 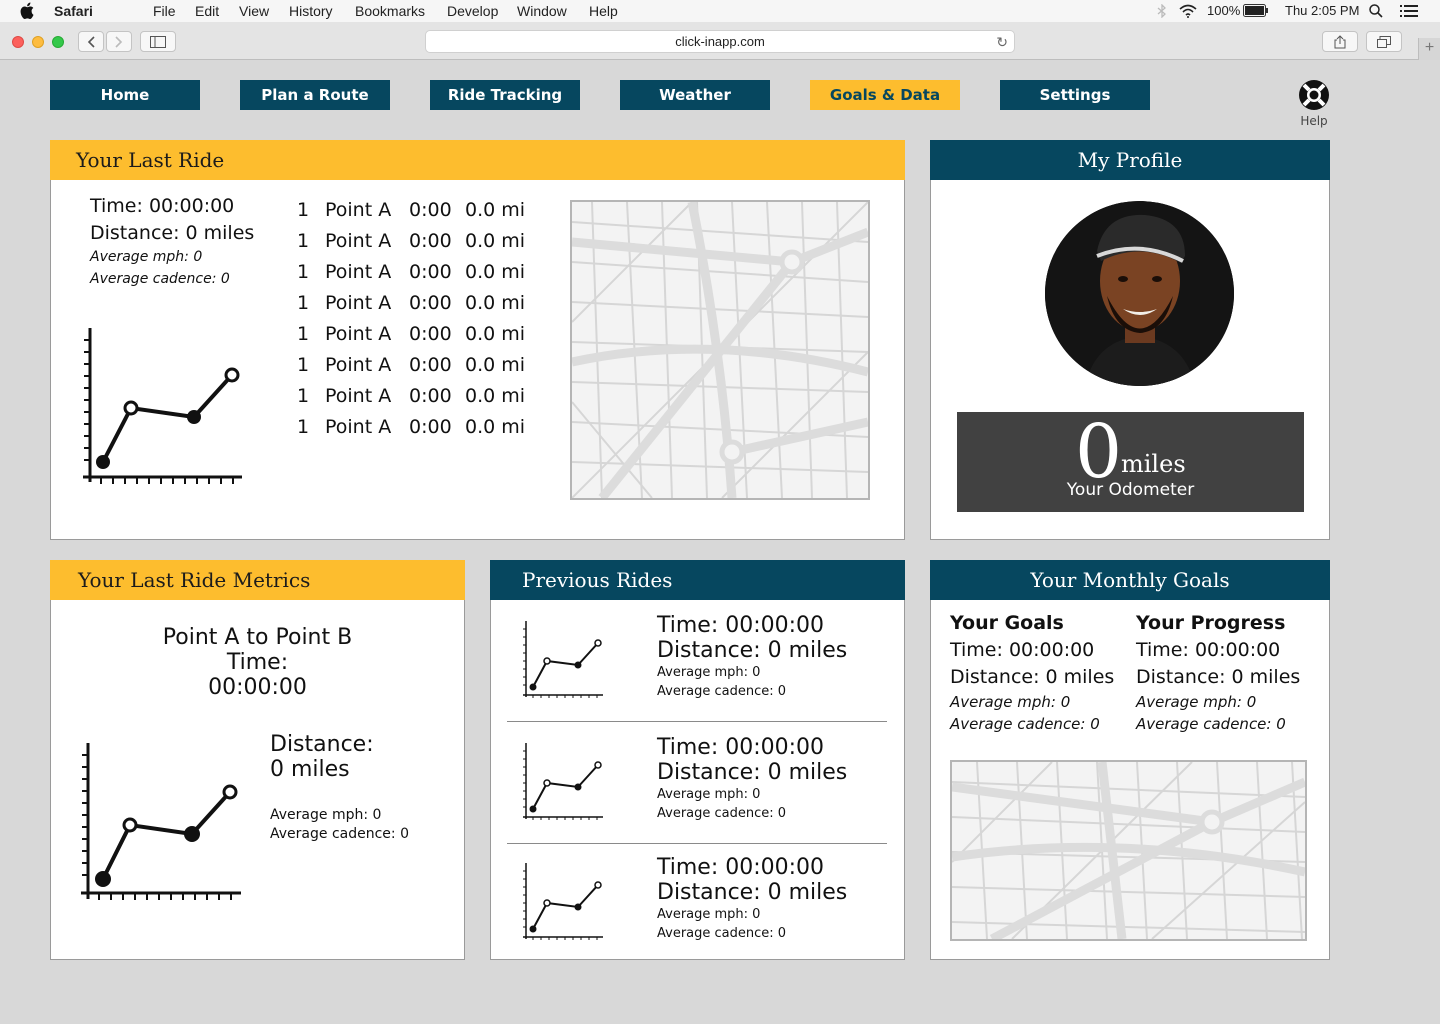 What do you see at coordinates (1188, 11) in the screenshot?
I see `wifi-icon` at bounding box center [1188, 11].